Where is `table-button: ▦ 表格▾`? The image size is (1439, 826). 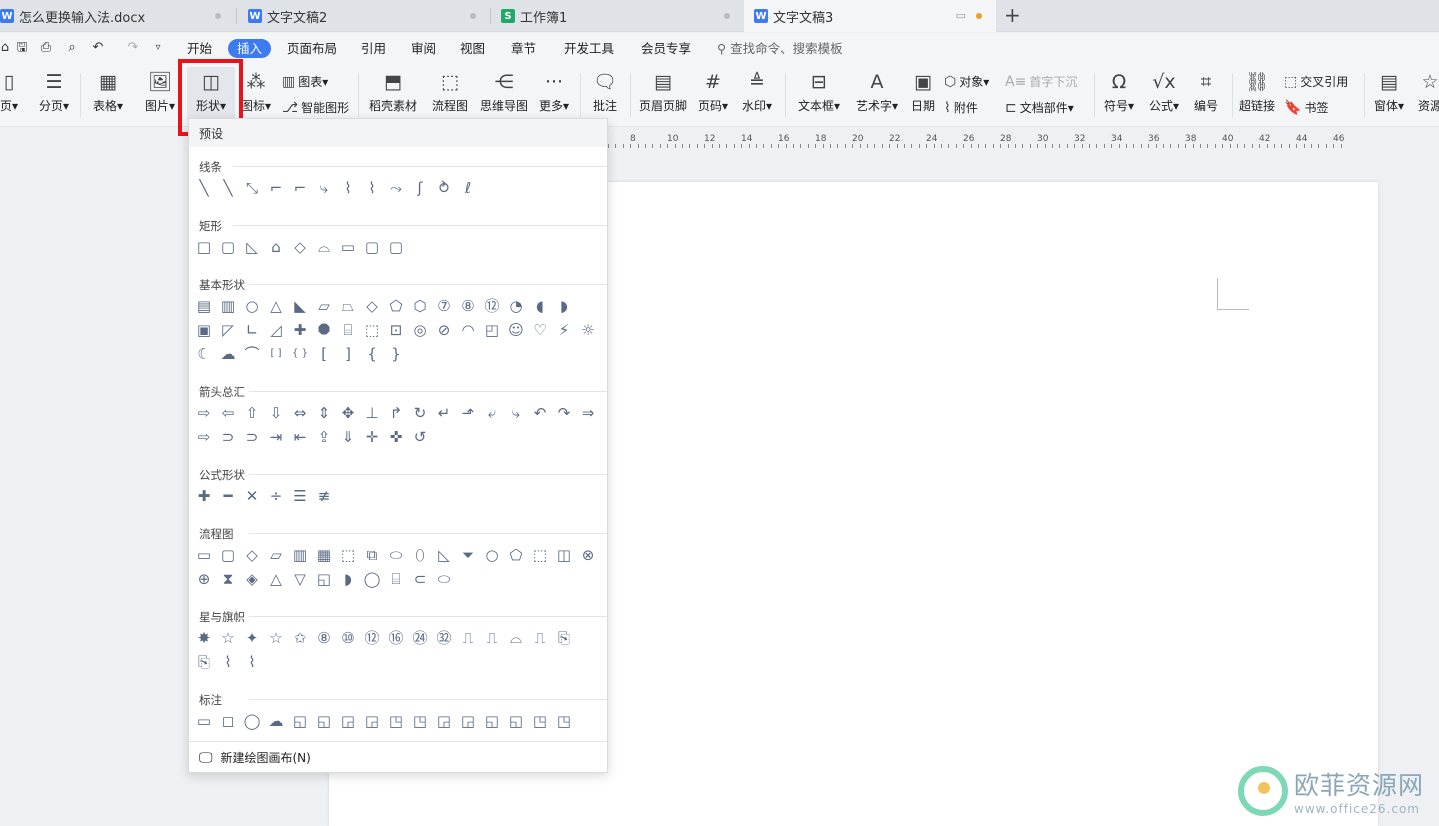 table-button: ▦ 表格▾ is located at coordinates (108, 91).